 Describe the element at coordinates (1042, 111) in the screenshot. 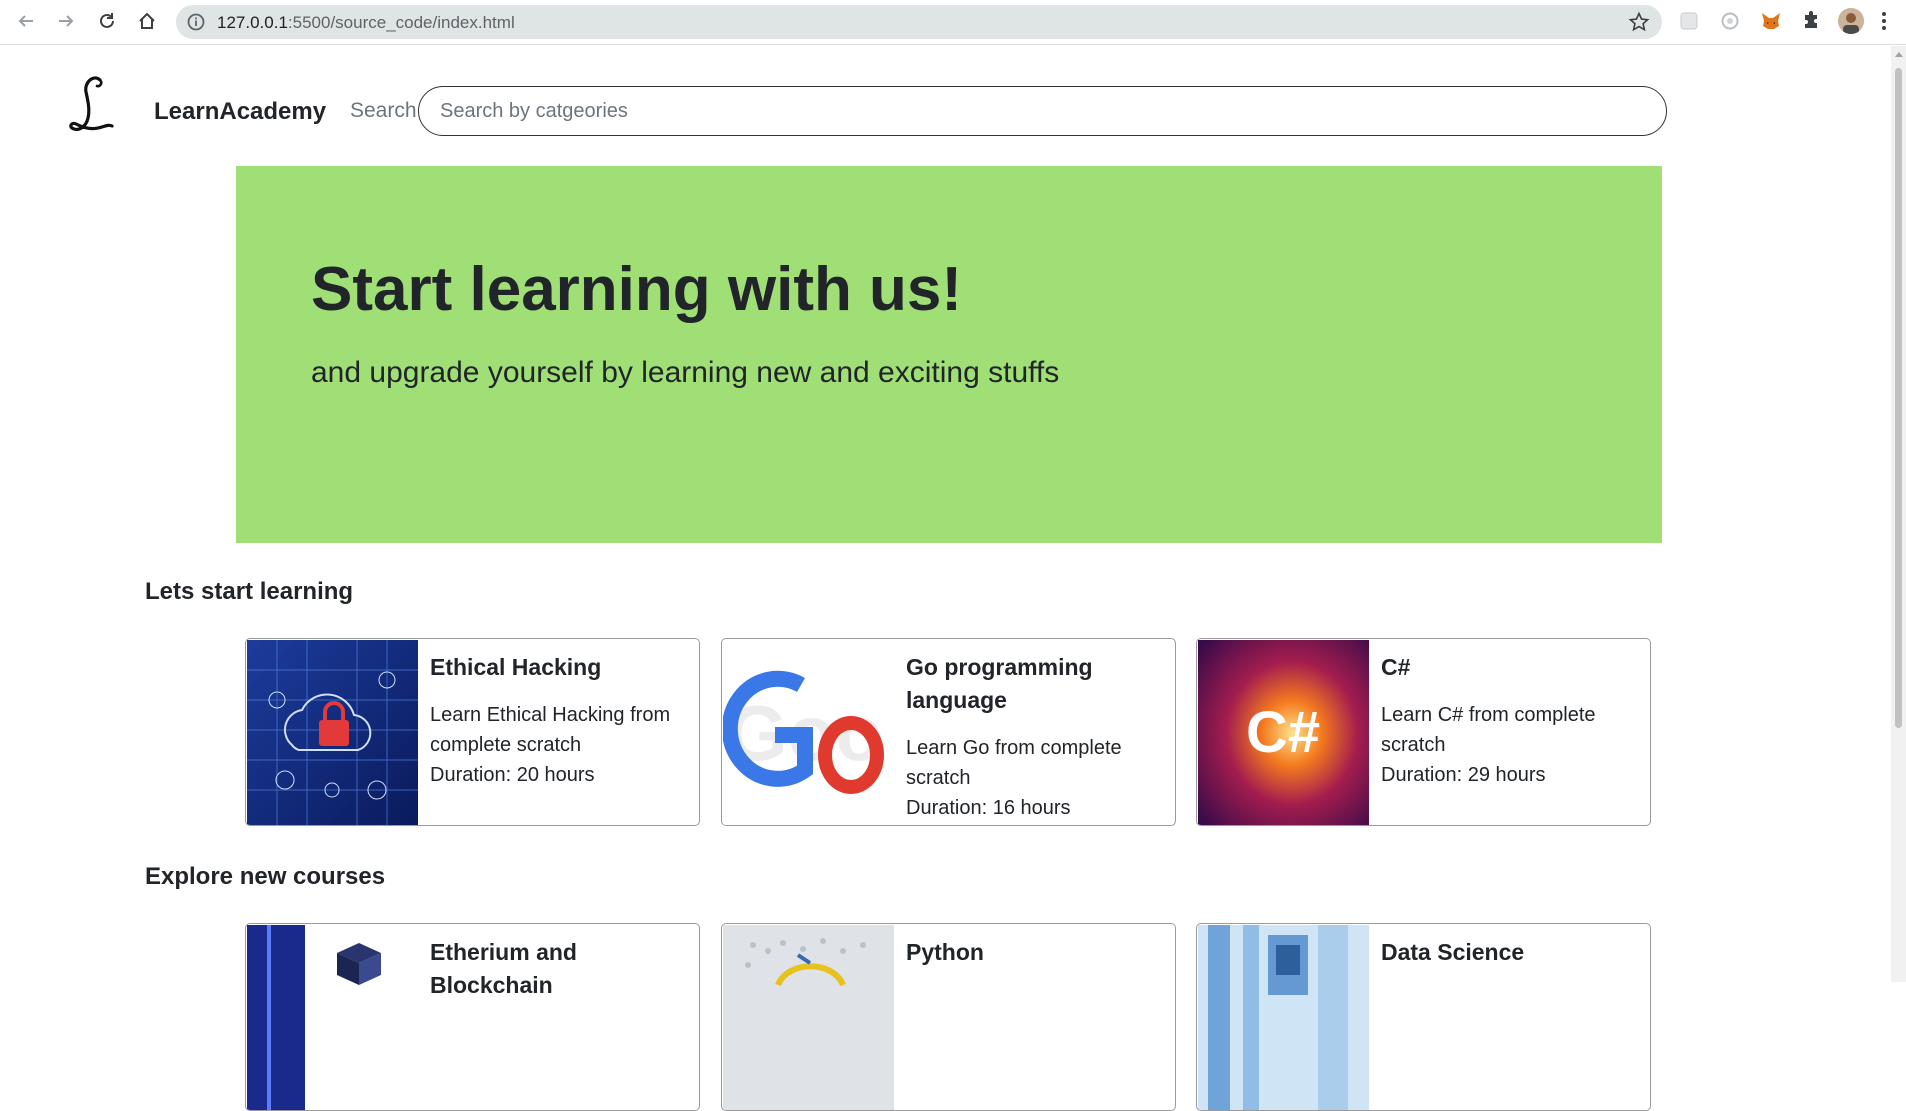

I see `search-input` at that location.